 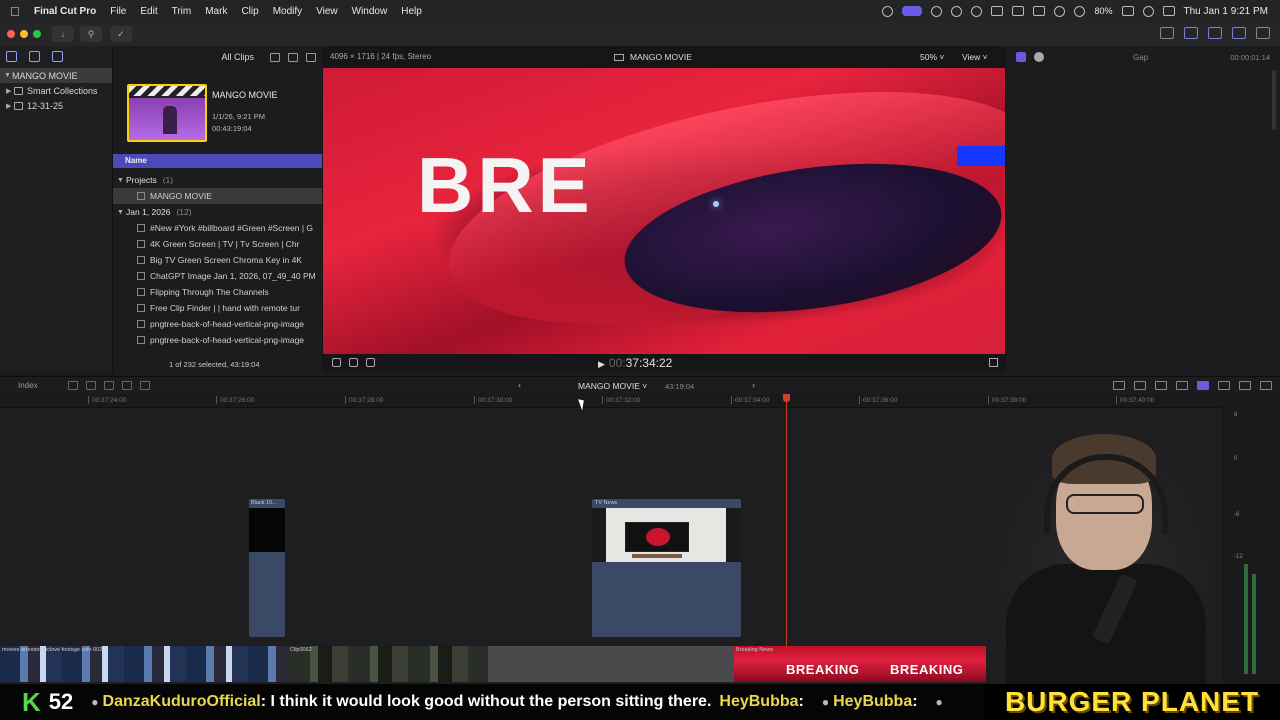 I want to click on playhead, so click(x=786, y=520).